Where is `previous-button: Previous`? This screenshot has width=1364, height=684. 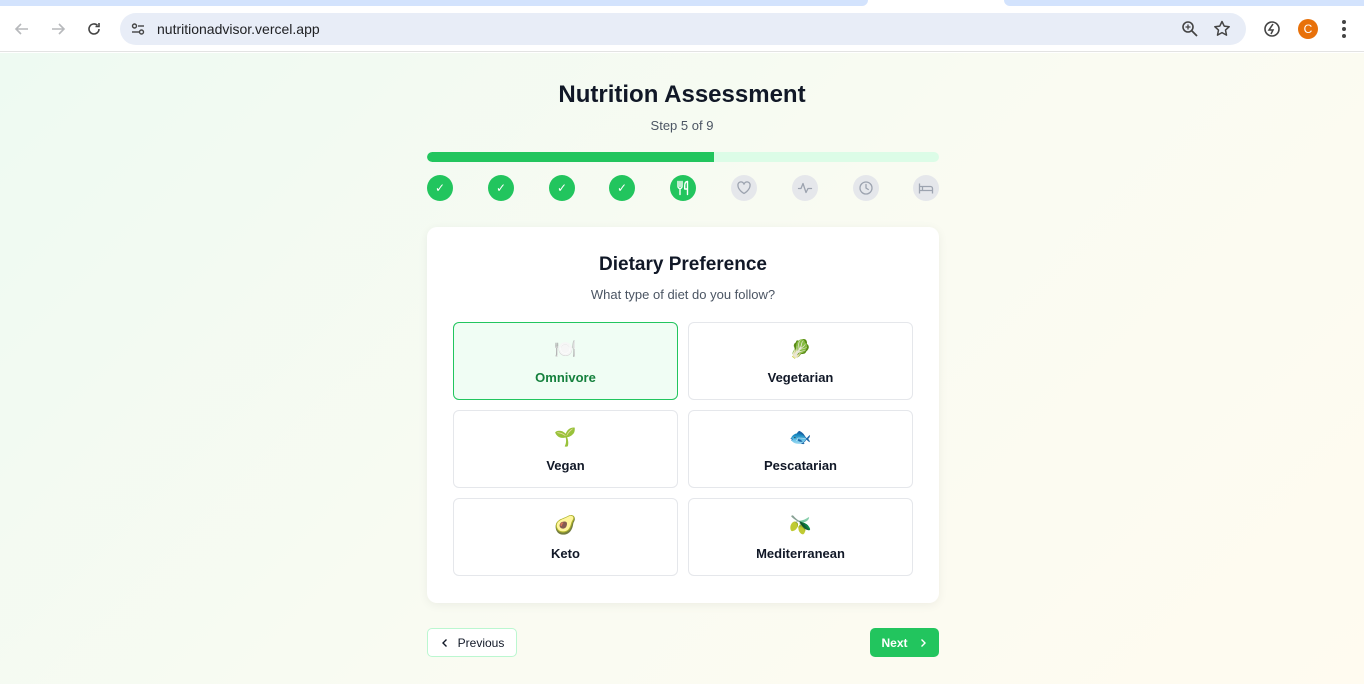
previous-button: Previous is located at coordinates (472, 642).